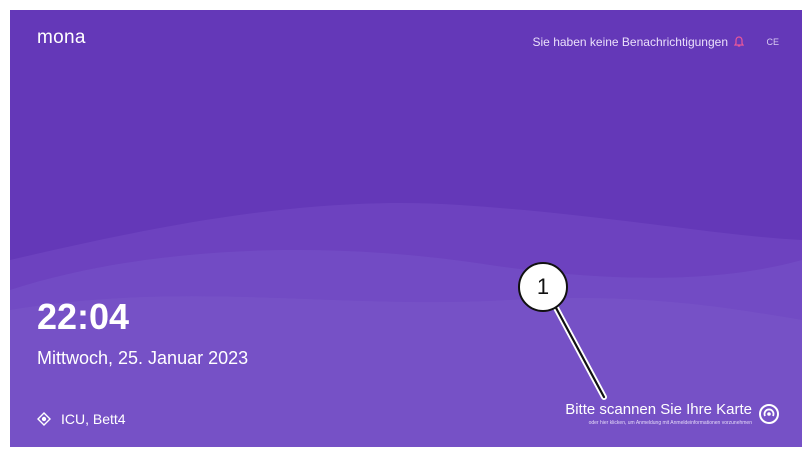 This screenshot has width=811, height=449. What do you see at coordinates (93, 419) in the screenshot?
I see `location-label: ICU, Bett4` at bounding box center [93, 419].